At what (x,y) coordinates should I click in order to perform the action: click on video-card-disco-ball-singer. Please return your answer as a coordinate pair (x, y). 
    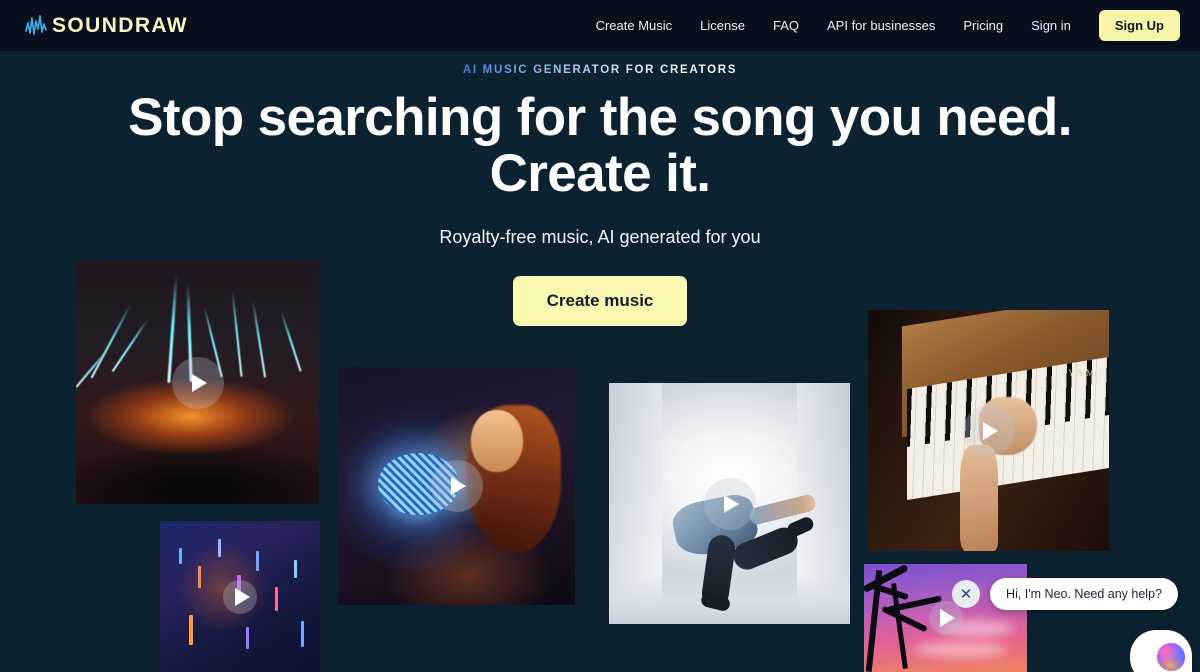
    Looking at the image, I should click on (456, 486).